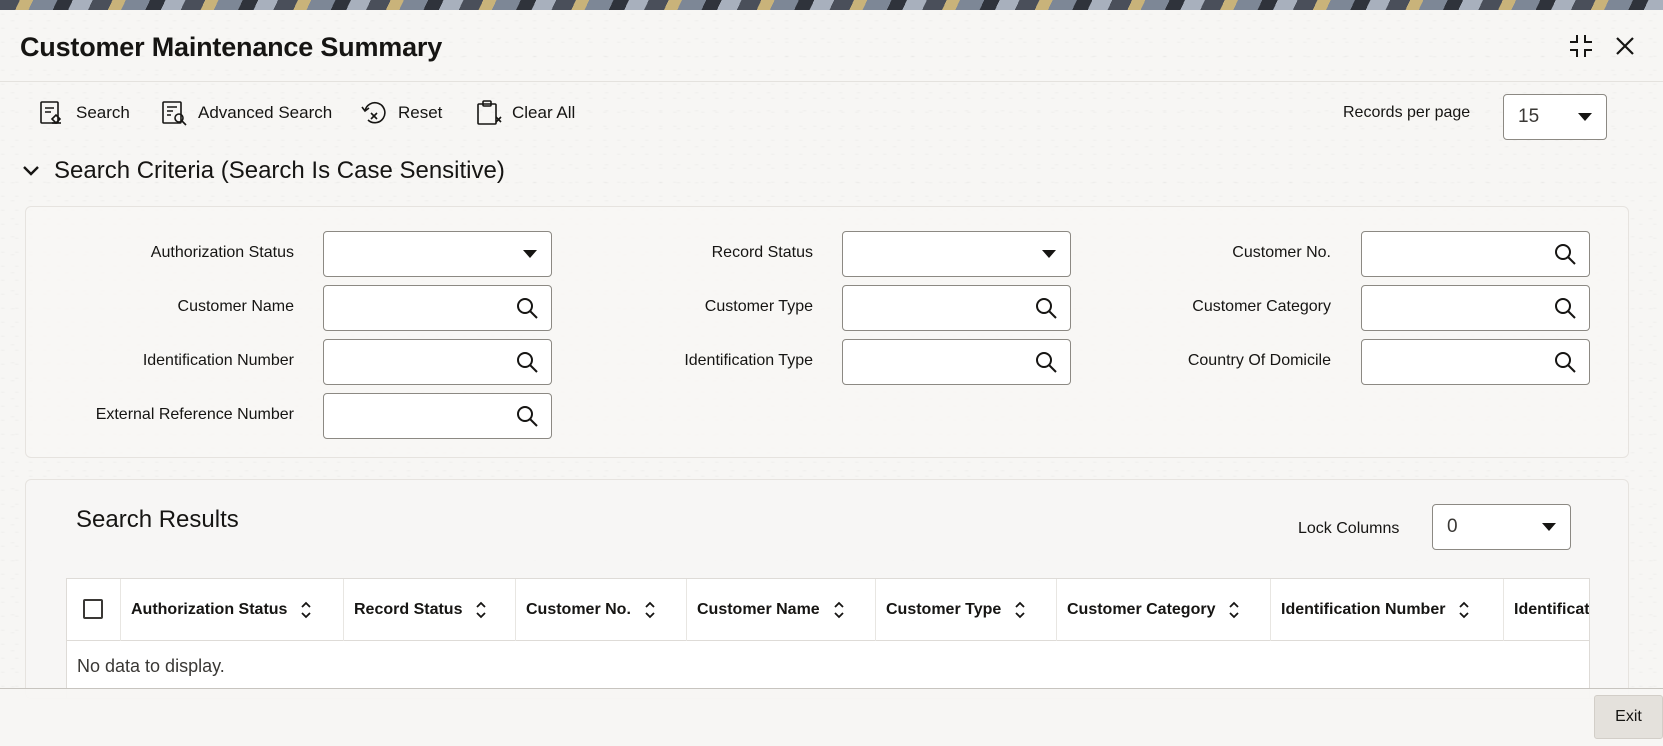 Image resolution: width=1663 pixels, height=746 pixels. What do you see at coordinates (831, 717) in the screenshot?
I see `footer-bar: Exit` at bounding box center [831, 717].